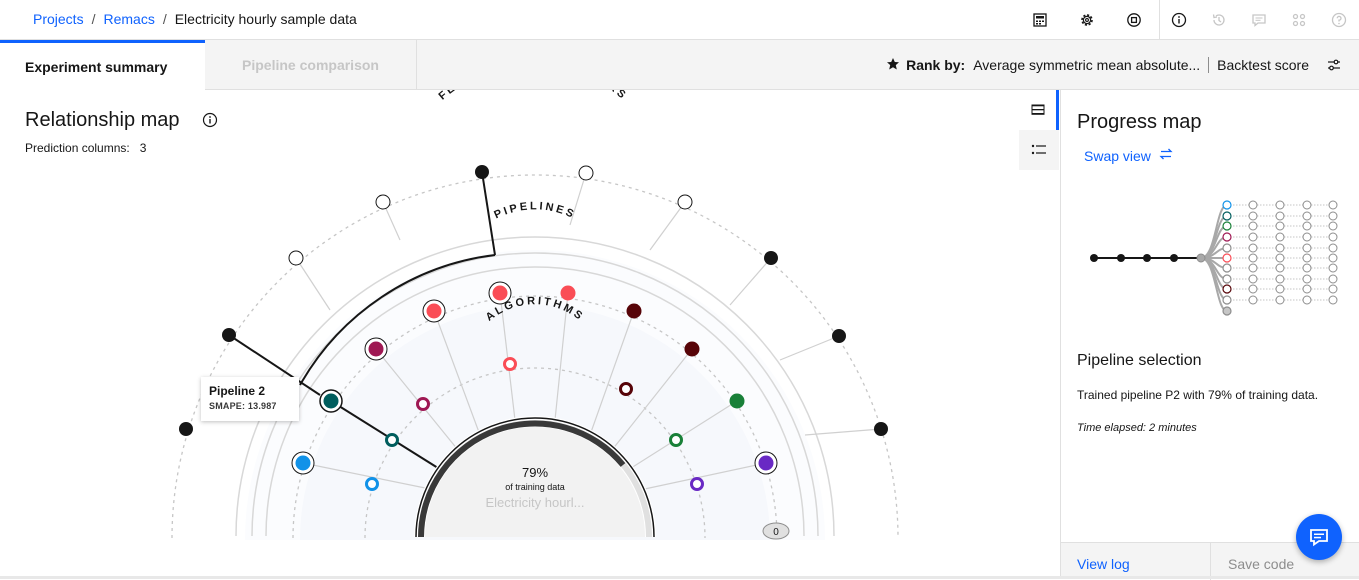 The width and height of the screenshot is (1359, 580). What do you see at coordinates (1139, 360) in the screenshot?
I see `pipeline-selection-title: Pipeline selection` at bounding box center [1139, 360].